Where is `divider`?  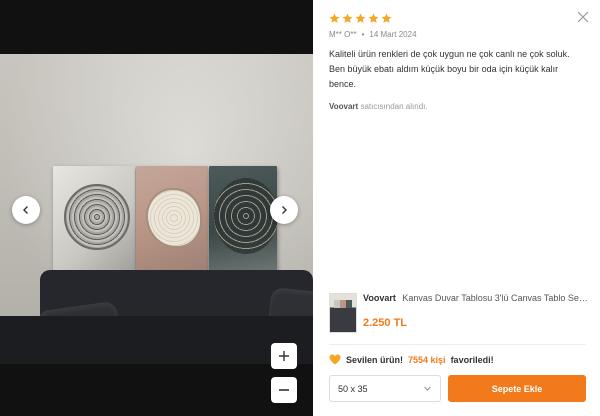
divider is located at coordinates (457, 344).